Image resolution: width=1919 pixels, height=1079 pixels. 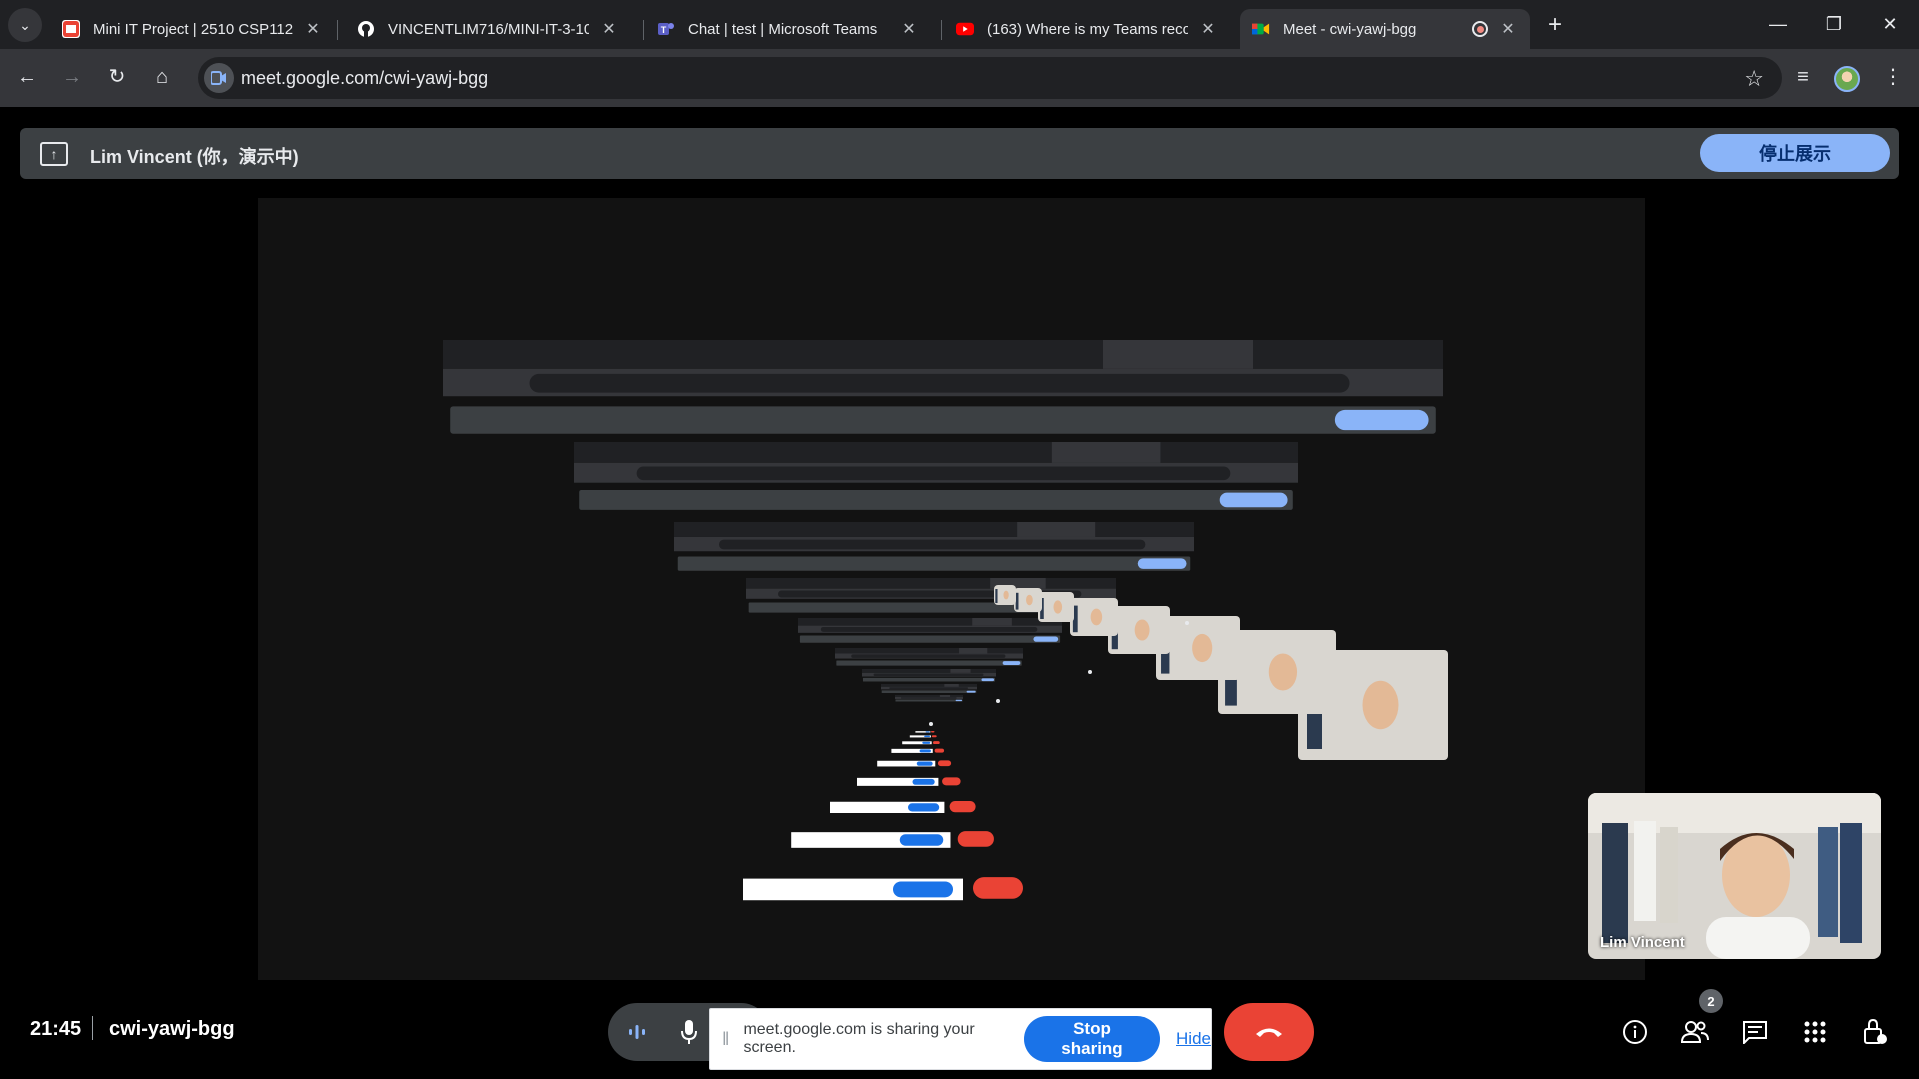 I want to click on presentation-banner: ↑ Lim Vincent (你，演示中) 停止展示, so click(x=959, y=153).